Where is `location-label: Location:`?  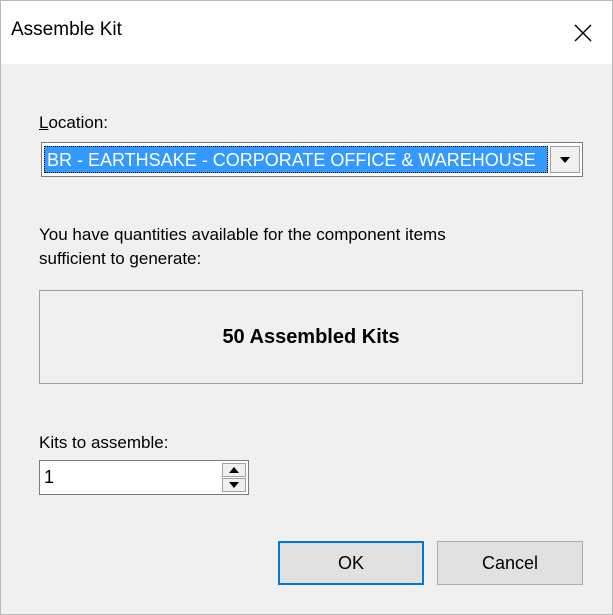 location-label: Location: is located at coordinates (73, 123).